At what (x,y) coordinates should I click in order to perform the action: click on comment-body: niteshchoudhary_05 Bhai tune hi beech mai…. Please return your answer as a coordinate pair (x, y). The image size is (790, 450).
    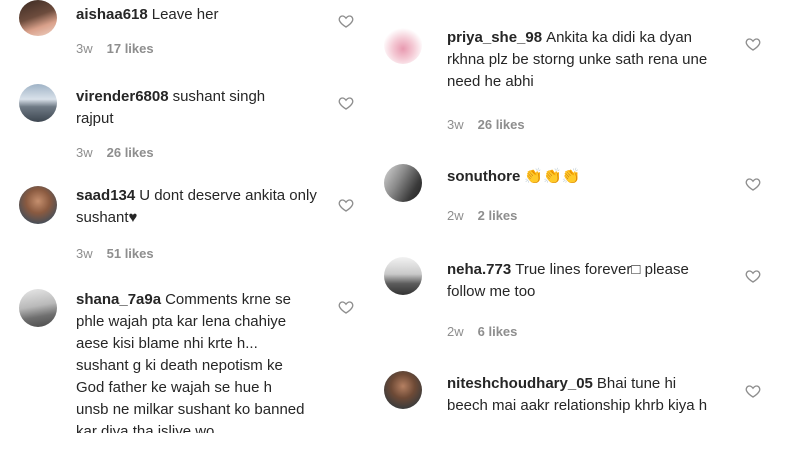
    Looking at the image, I should click on (579, 402).